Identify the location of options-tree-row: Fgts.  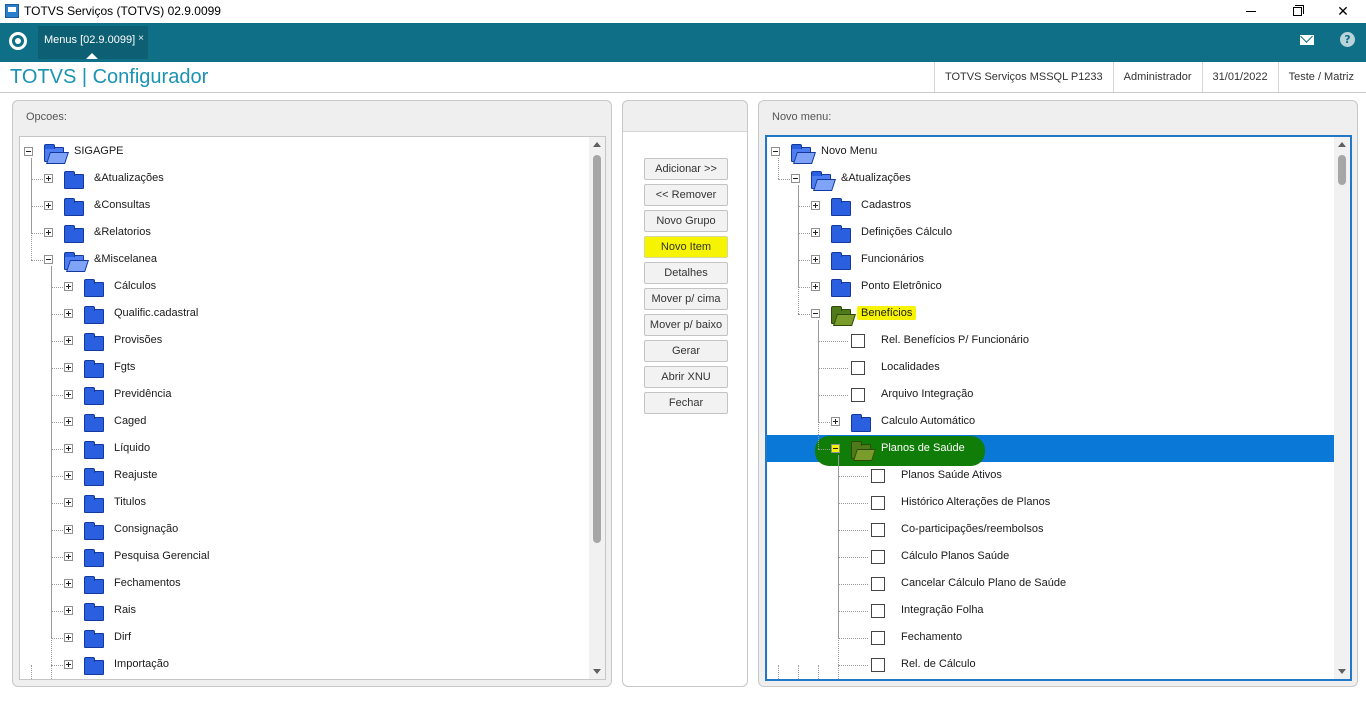
(304, 367).